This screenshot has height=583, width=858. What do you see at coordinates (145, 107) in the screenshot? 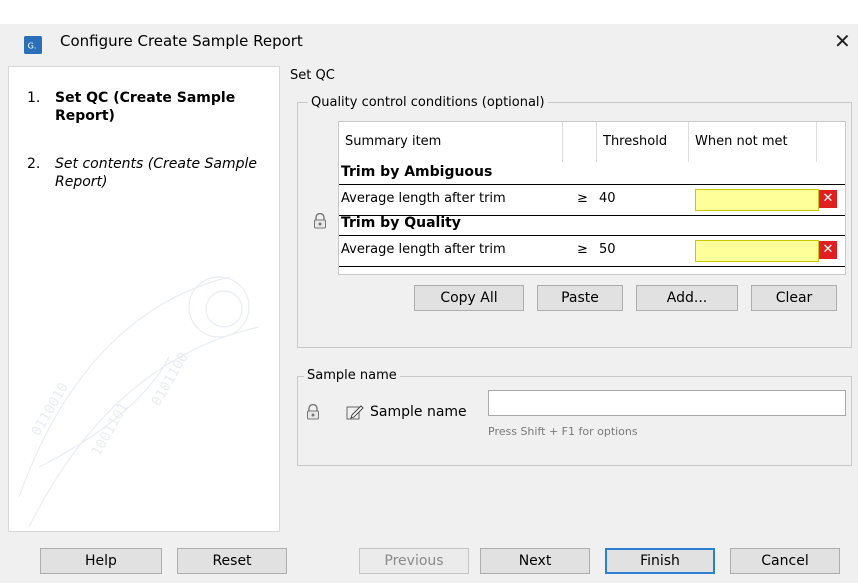
I see `step-label: Set QC (Create Sample Report)` at bounding box center [145, 107].